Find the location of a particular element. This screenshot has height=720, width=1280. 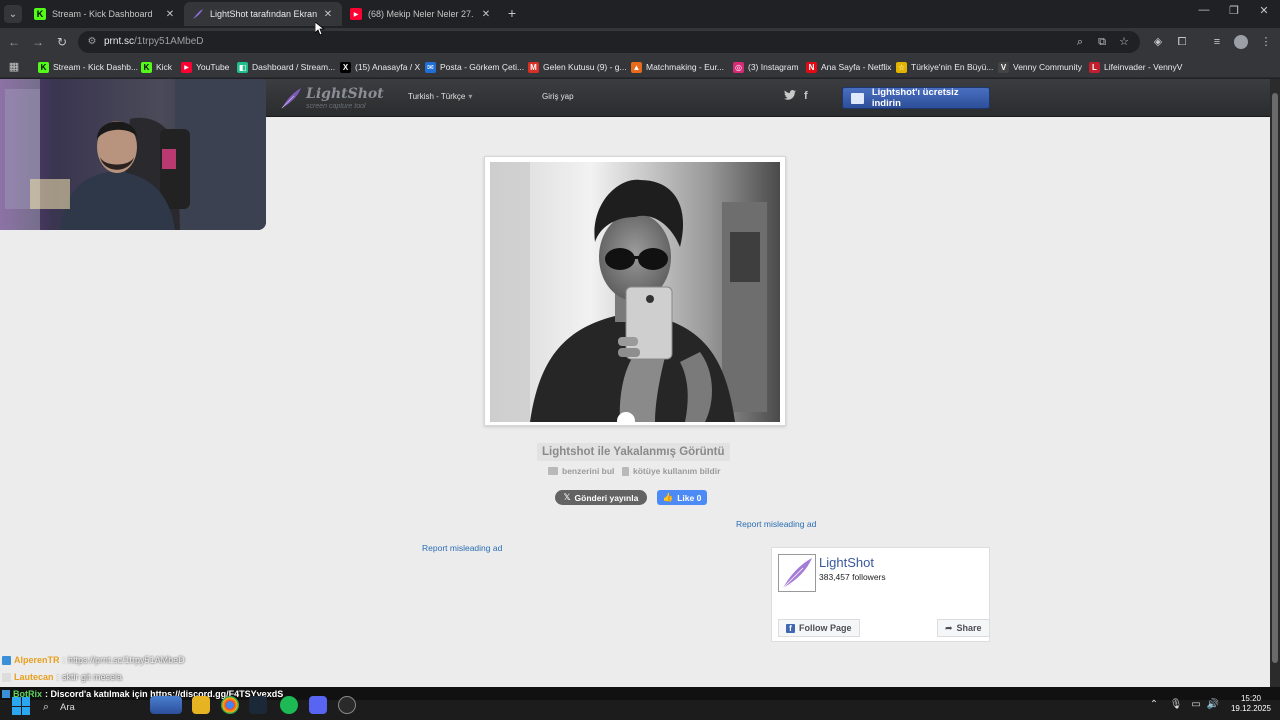

extensions-puzzle-icon: ⧠ is located at coordinates (1182, 42).